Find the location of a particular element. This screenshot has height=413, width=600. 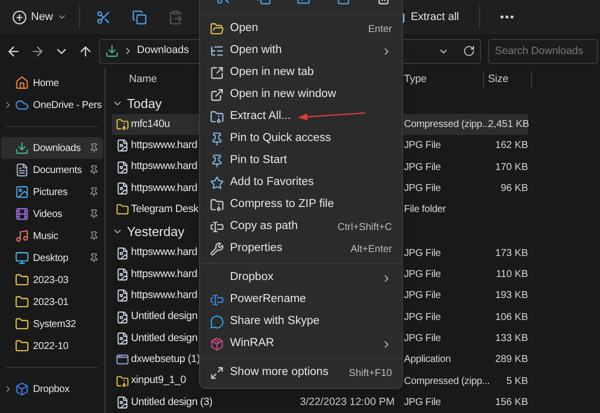

size-cell: 170 KB is located at coordinates (511, 167).